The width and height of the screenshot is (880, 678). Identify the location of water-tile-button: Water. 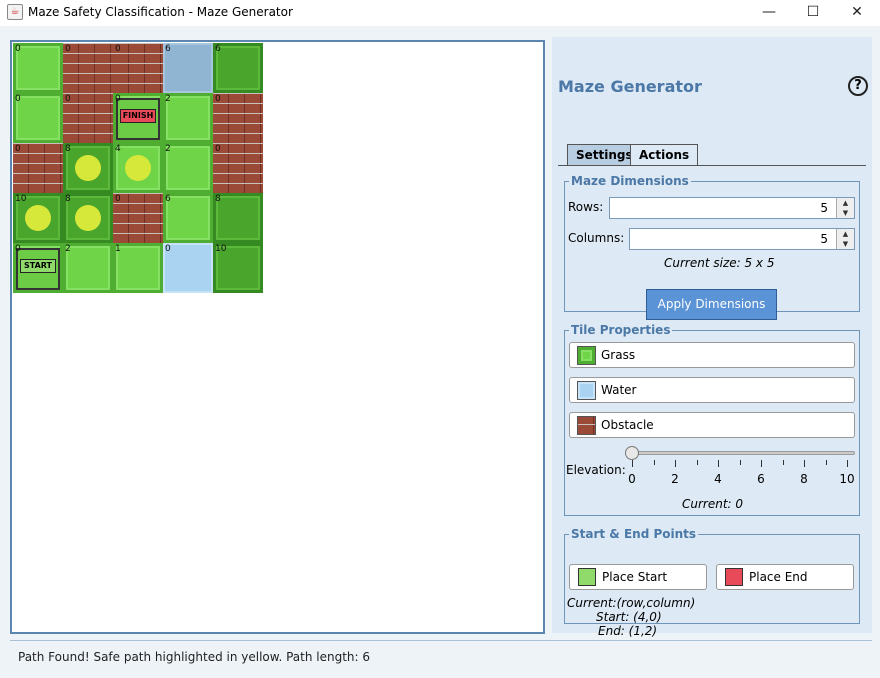
(712, 390).